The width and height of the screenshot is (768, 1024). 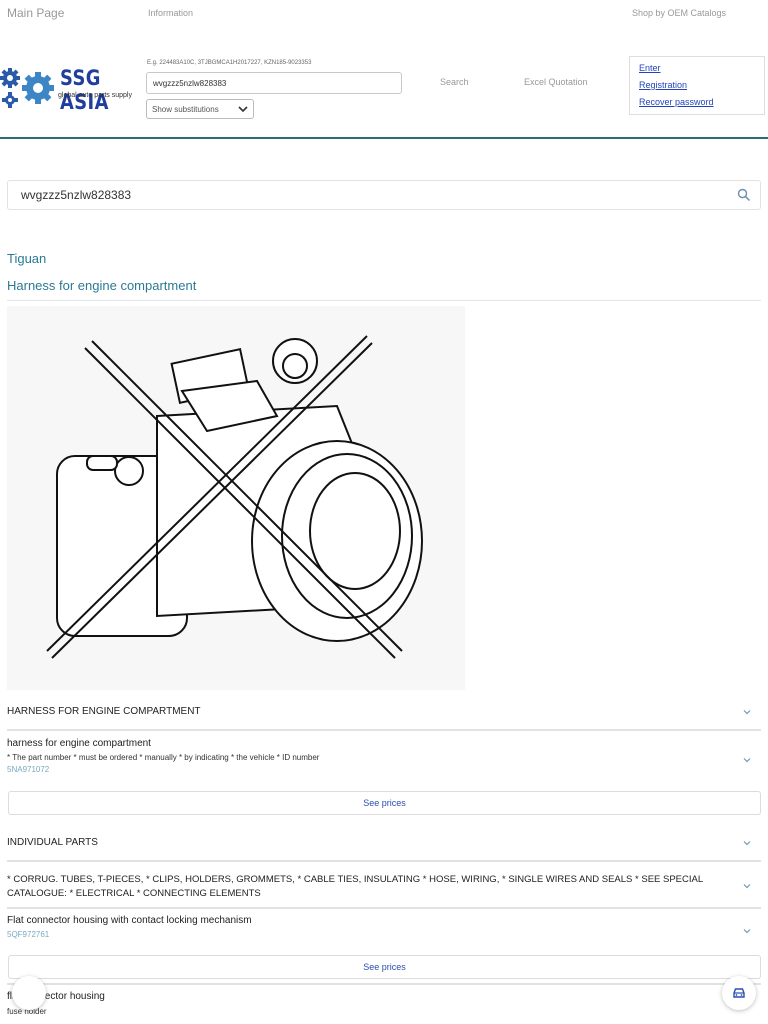 What do you see at coordinates (95, 95) in the screenshot?
I see `logo-tagline: global auto parts supply` at bounding box center [95, 95].